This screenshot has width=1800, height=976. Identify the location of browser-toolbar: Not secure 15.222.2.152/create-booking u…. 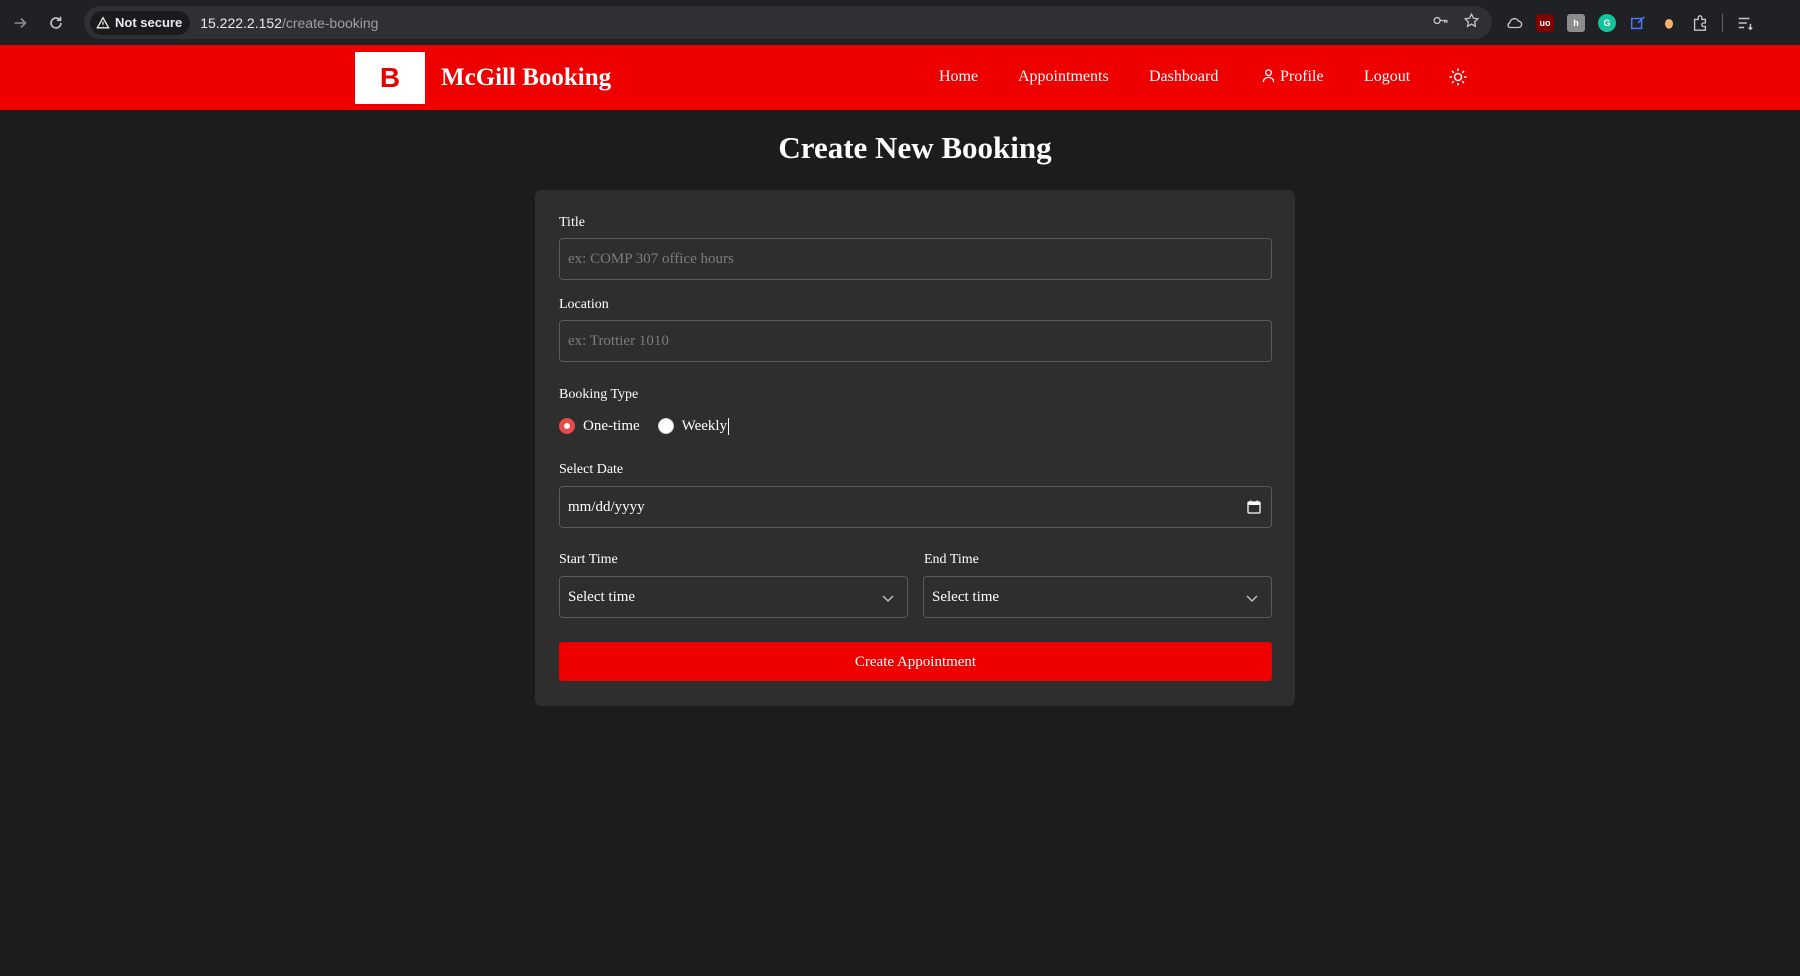
(900, 22).